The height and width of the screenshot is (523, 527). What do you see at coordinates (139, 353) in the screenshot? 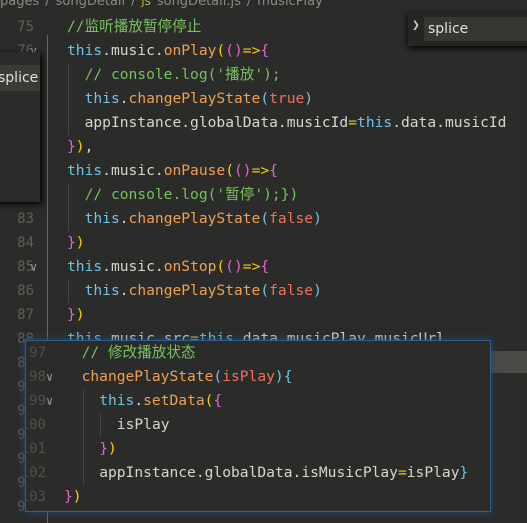
I see `code-line: // 修改播放状态` at bounding box center [139, 353].